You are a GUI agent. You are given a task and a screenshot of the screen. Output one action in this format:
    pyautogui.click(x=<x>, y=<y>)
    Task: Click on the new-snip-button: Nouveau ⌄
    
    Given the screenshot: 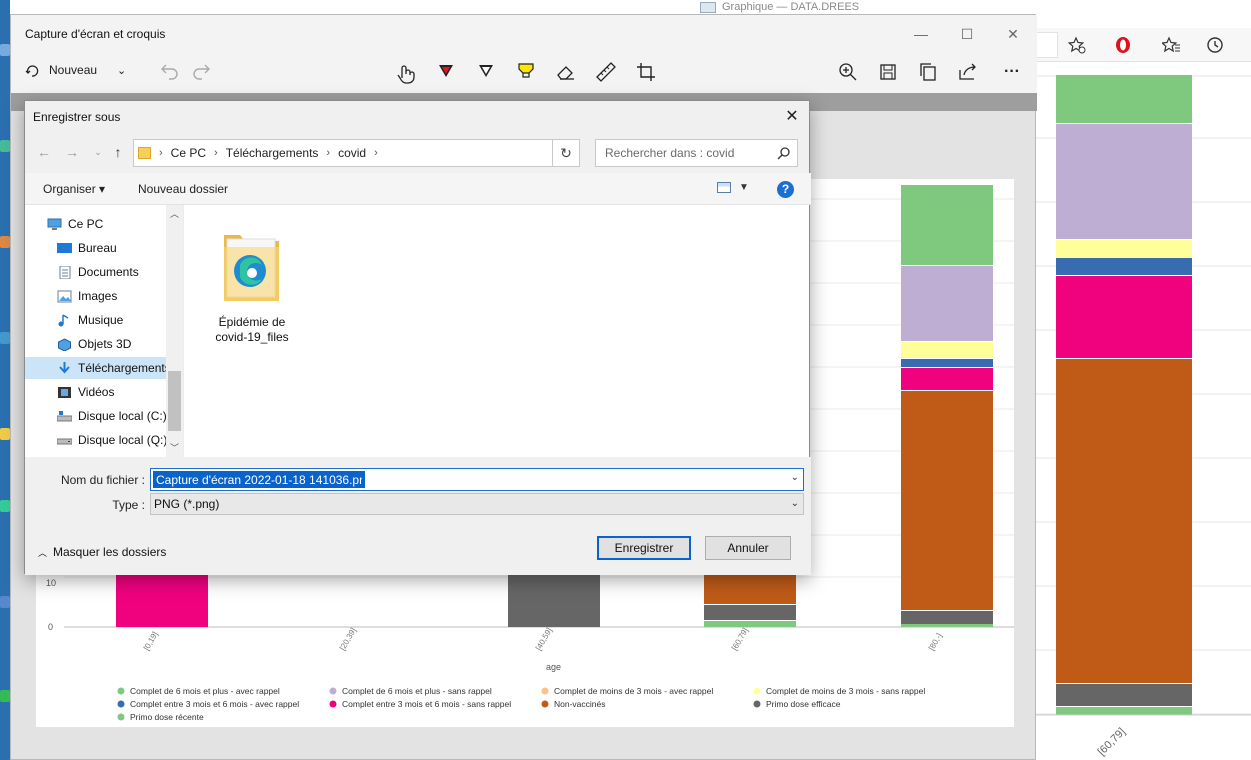 What is the action you would take?
    pyautogui.click(x=75, y=70)
    